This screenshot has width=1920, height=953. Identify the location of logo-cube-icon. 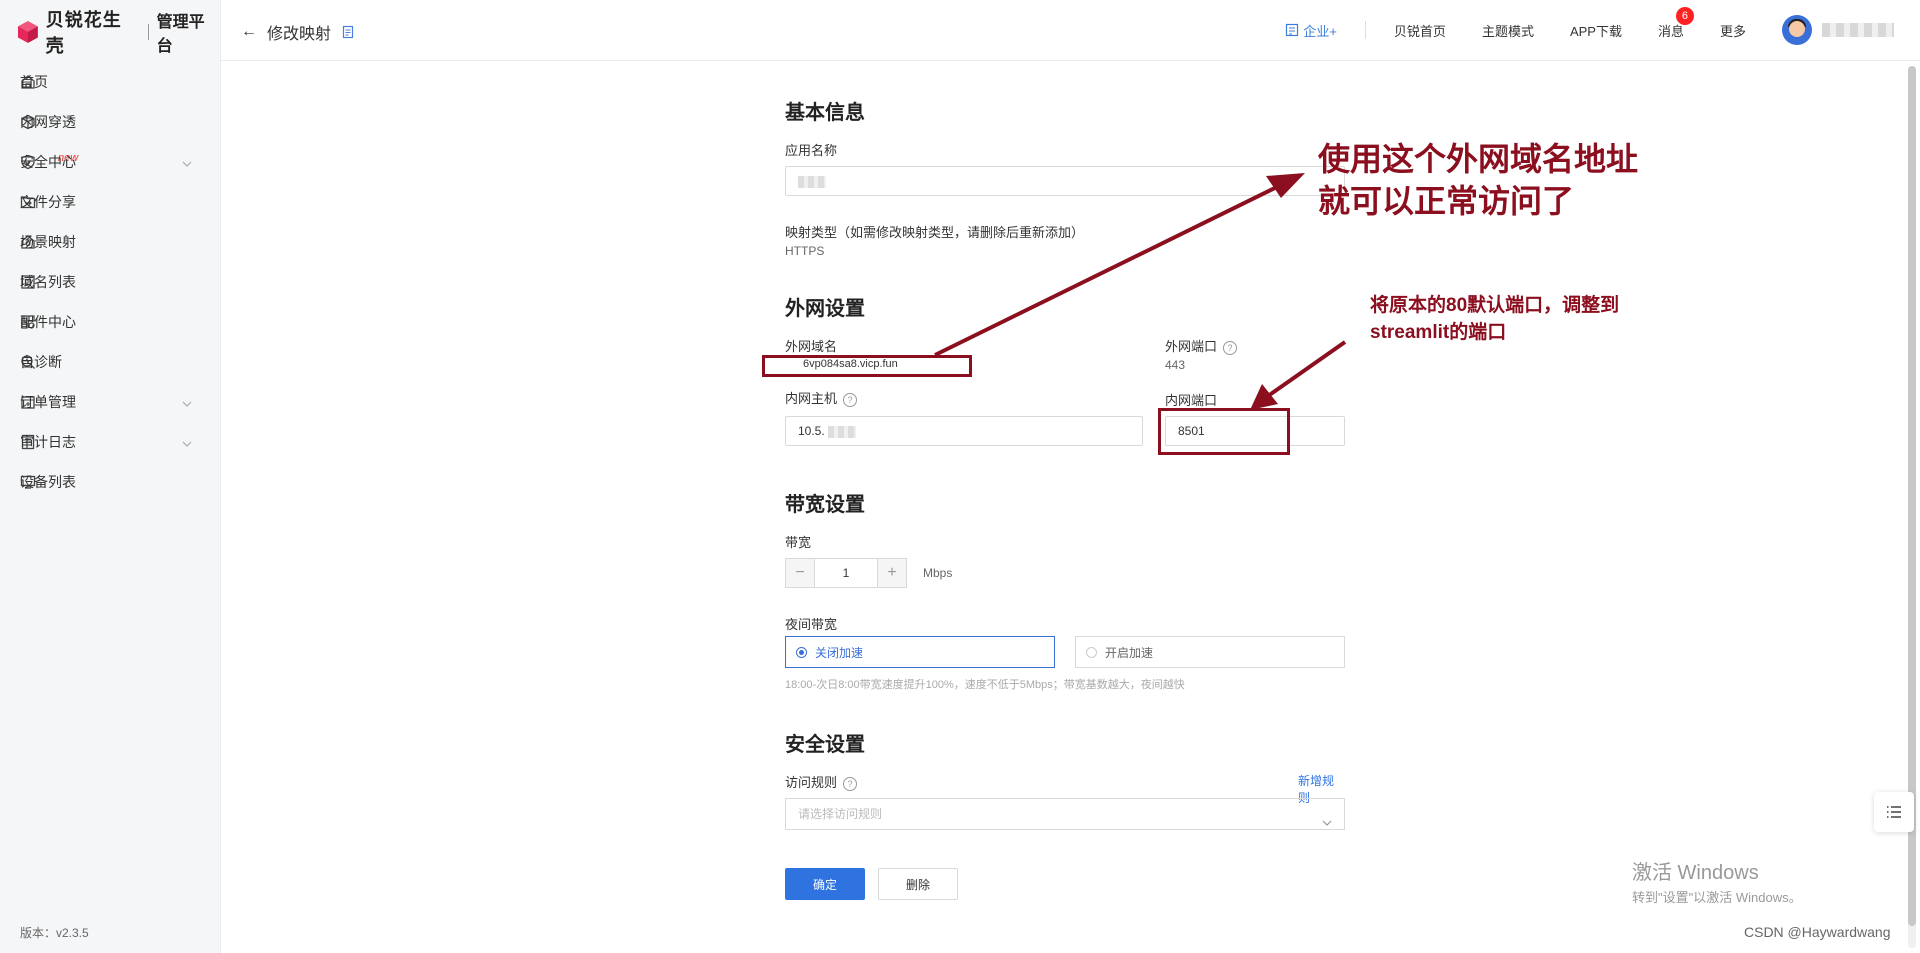
(27, 32).